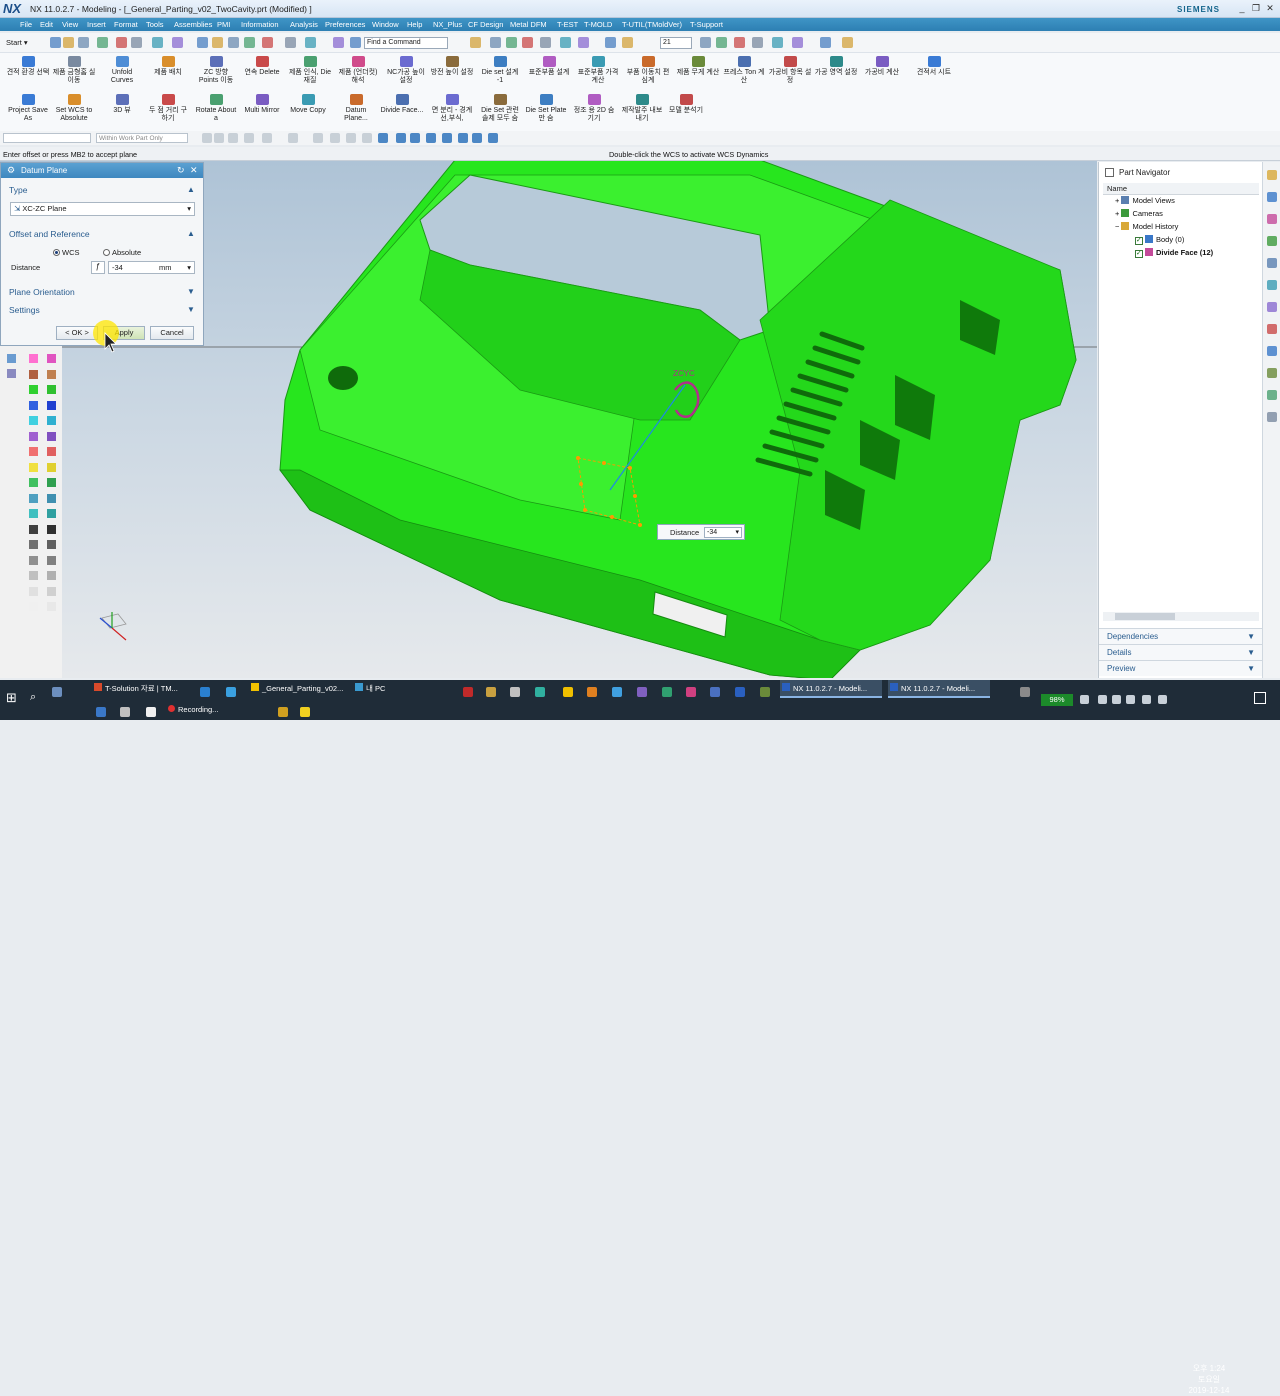  What do you see at coordinates (155, 24) in the screenshot?
I see `menu-tools: Tools` at bounding box center [155, 24].